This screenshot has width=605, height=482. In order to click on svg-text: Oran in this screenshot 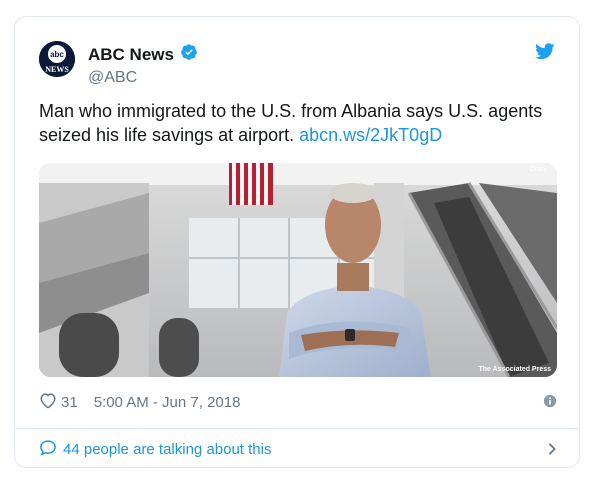, I will do `click(537, 169)`.